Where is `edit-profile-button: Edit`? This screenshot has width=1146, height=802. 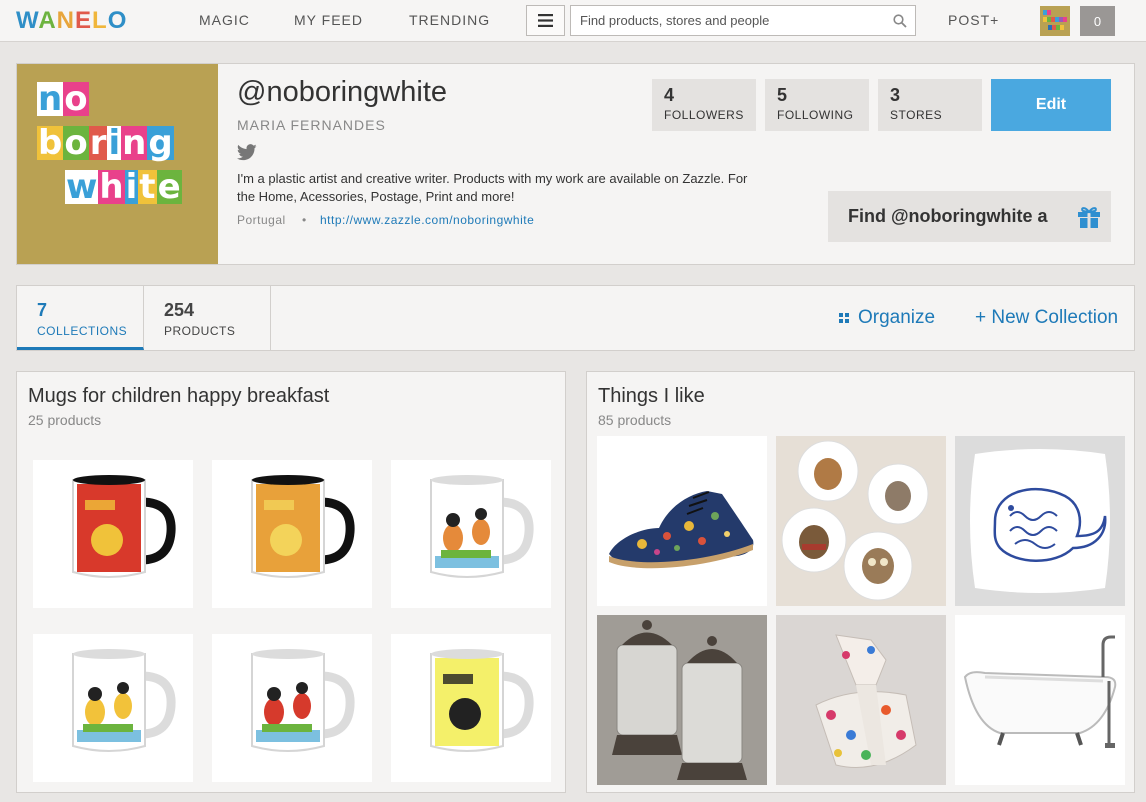 edit-profile-button: Edit is located at coordinates (1051, 105).